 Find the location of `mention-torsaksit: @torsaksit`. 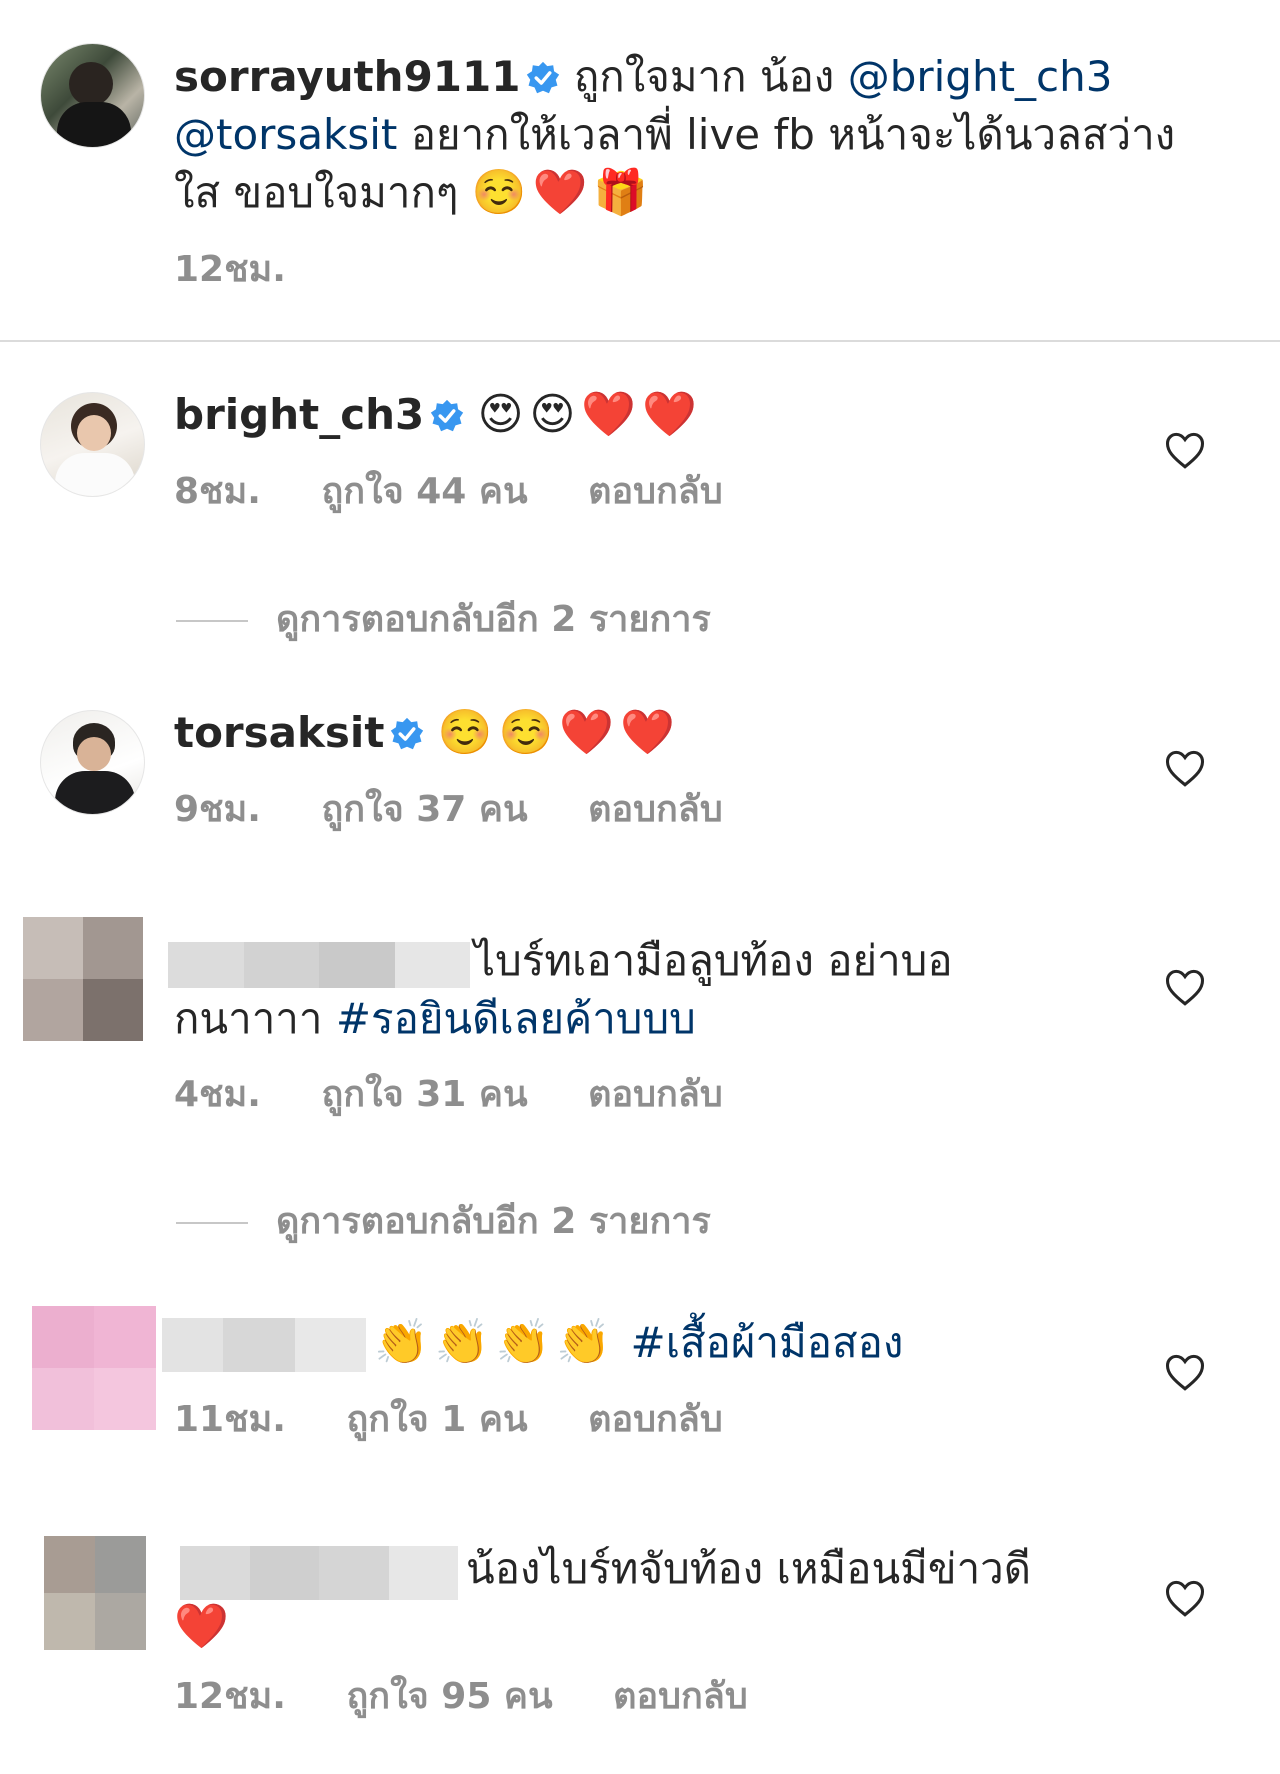

mention-torsaksit: @torsaksit is located at coordinates (285, 134).